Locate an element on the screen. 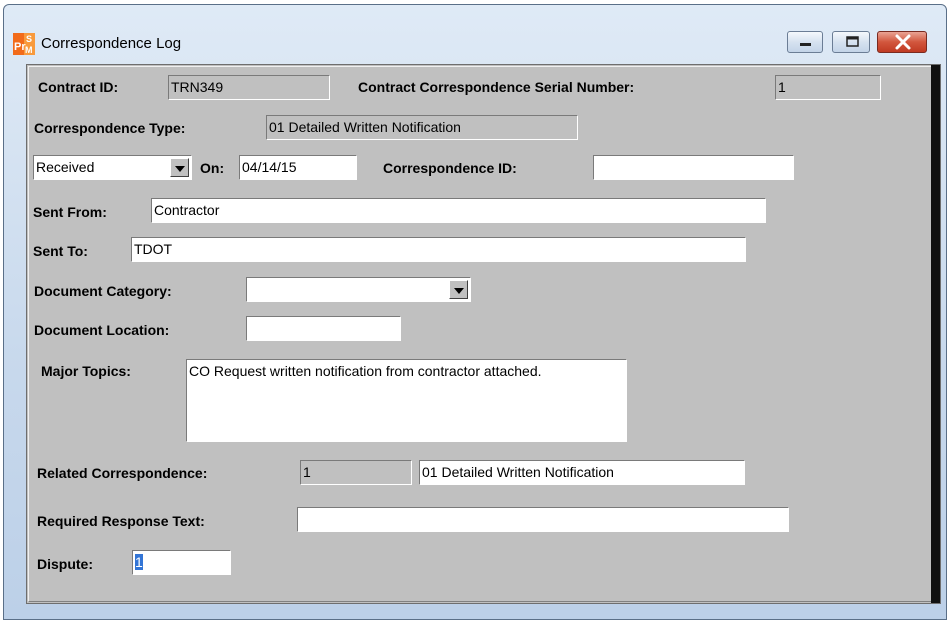 This screenshot has height=623, width=952. minimize-button is located at coordinates (805, 42).